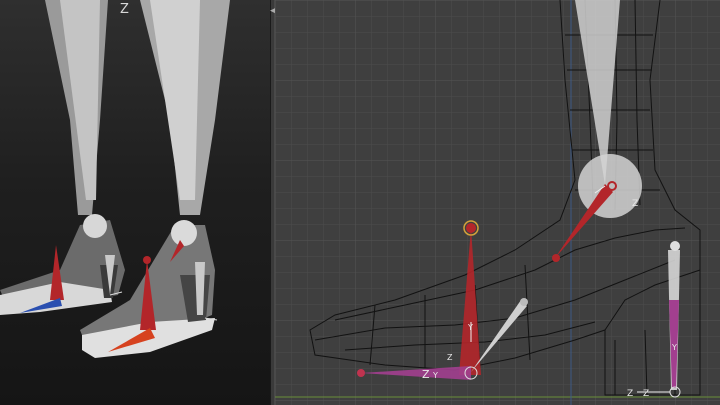  What do you see at coordinates (435, 375) in the screenshot?
I see `toe-y-label: Y` at bounding box center [435, 375].